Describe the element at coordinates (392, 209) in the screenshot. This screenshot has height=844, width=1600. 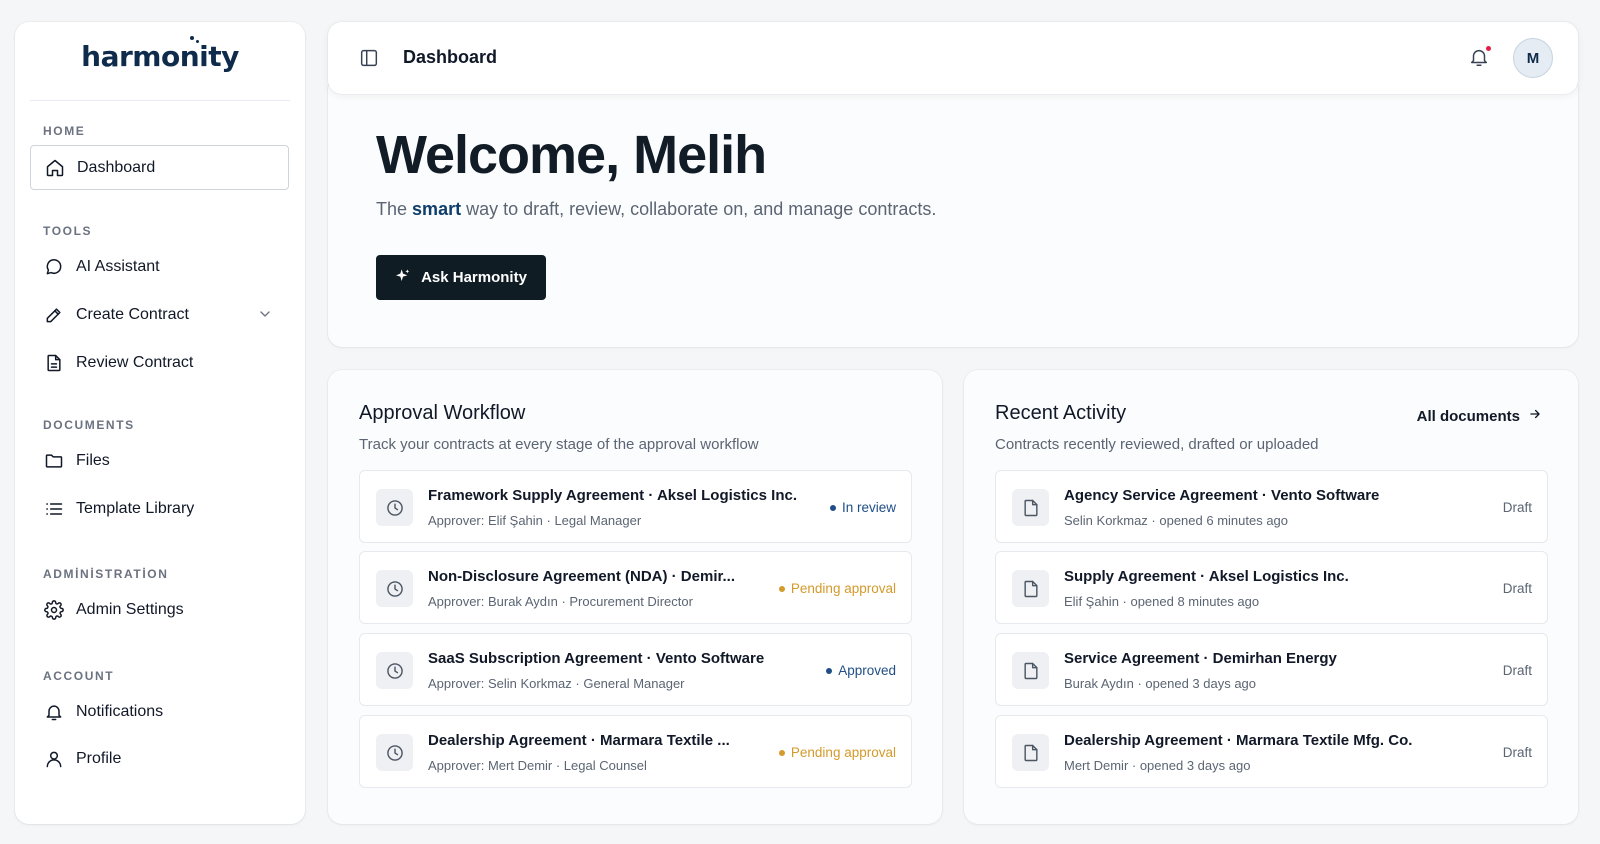
I see `subtitle-prefix: The` at that location.